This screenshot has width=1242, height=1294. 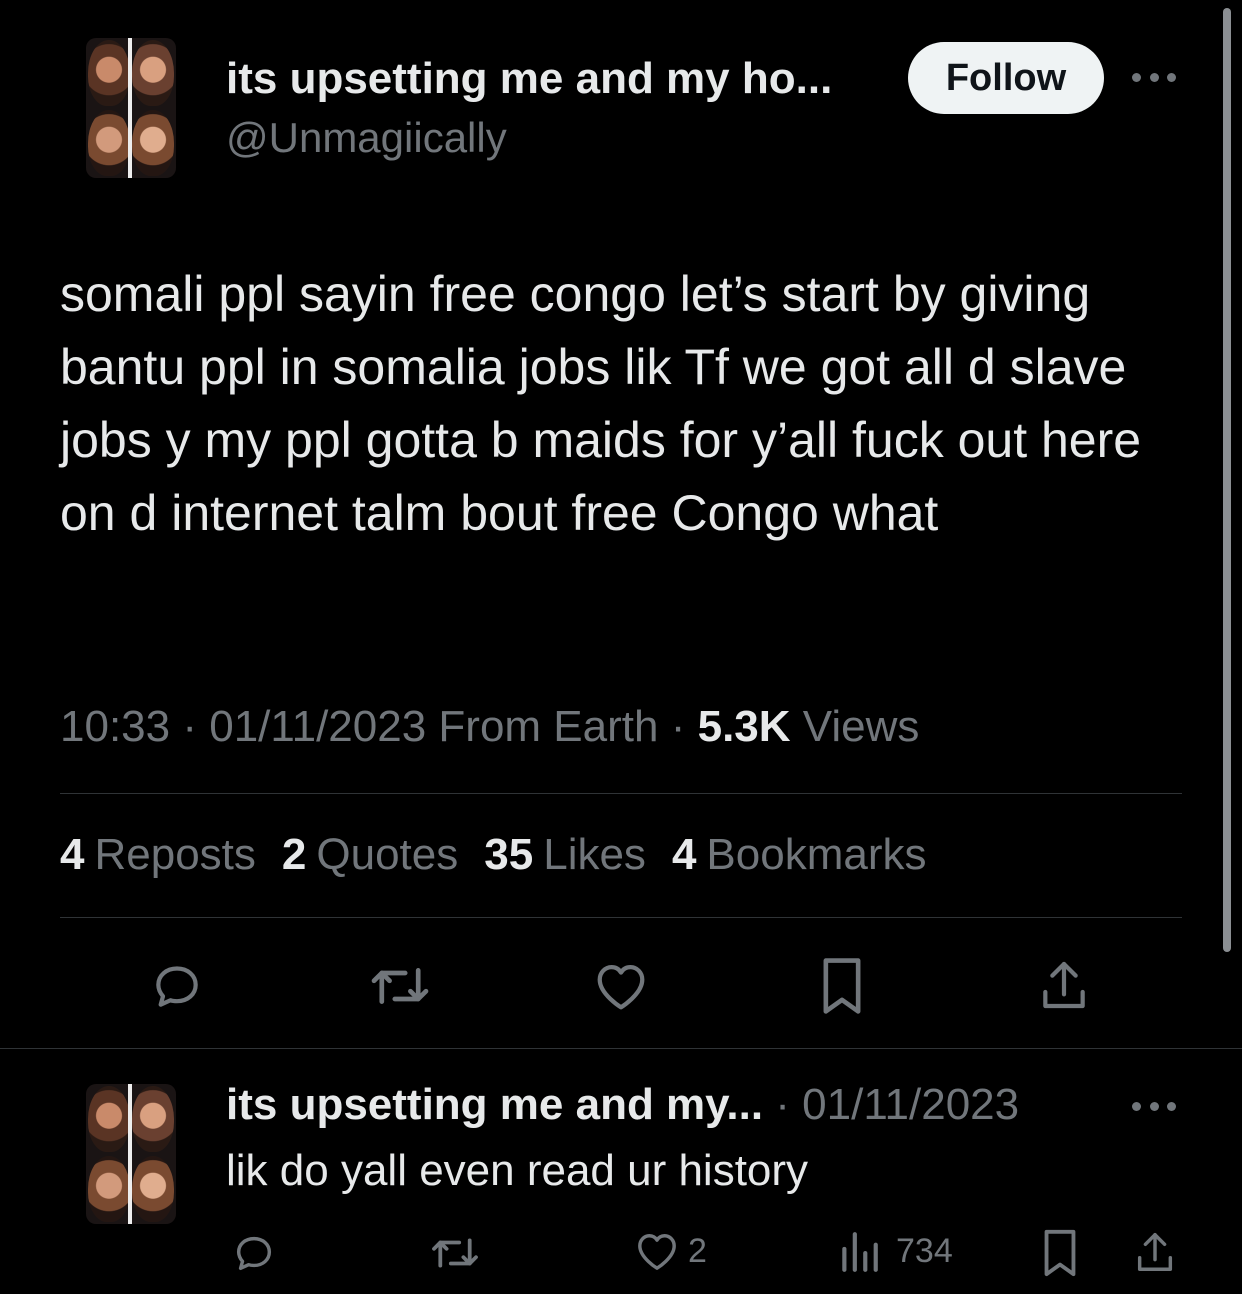 What do you see at coordinates (366, 138) in the screenshot?
I see `author-handle: @Unmagiically` at bounding box center [366, 138].